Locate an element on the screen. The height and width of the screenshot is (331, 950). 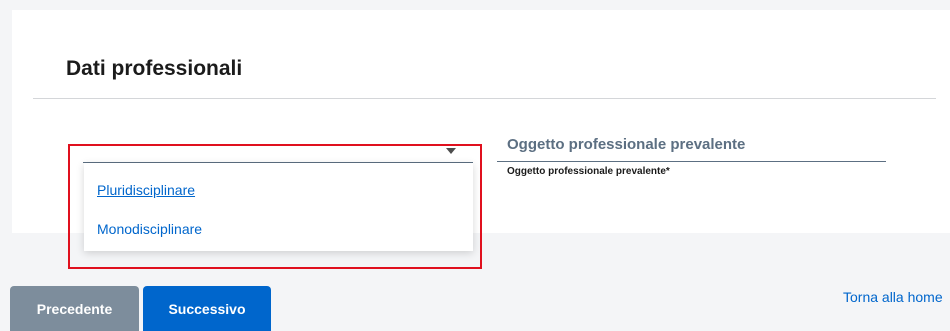
option-pluridisciplinare: Pluridisciplinare is located at coordinates (146, 190).